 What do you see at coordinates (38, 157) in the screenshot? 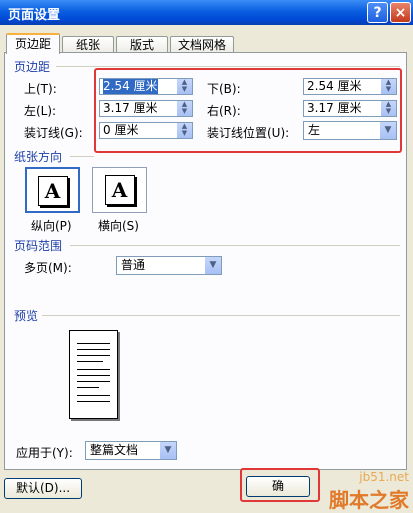
I see `orientation-group-title: 纸张方向` at bounding box center [38, 157].